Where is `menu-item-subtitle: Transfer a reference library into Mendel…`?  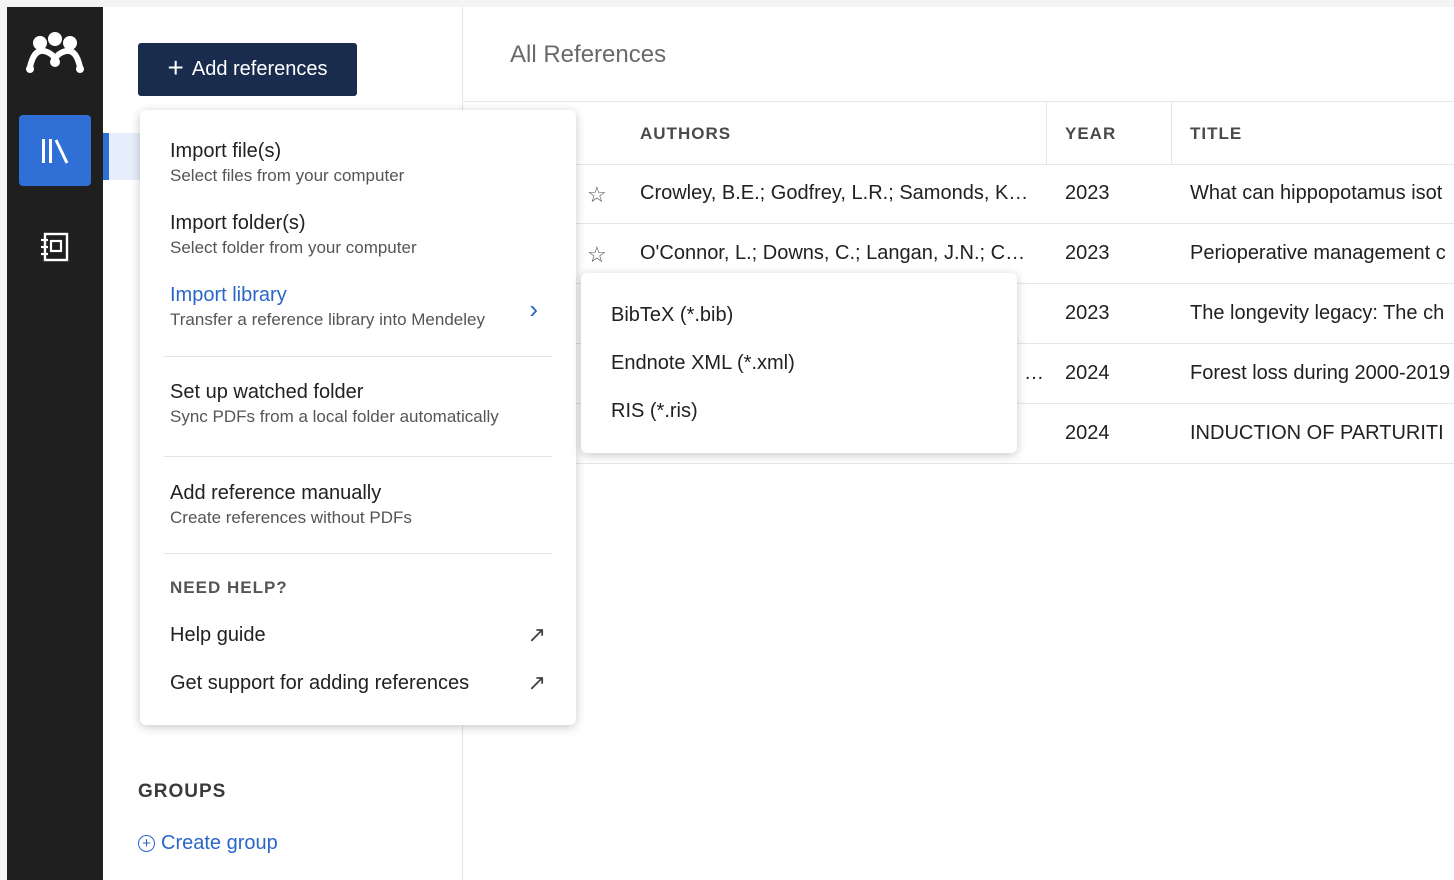 menu-item-subtitle: Transfer a reference library into Mendel… is located at coordinates (327, 319).